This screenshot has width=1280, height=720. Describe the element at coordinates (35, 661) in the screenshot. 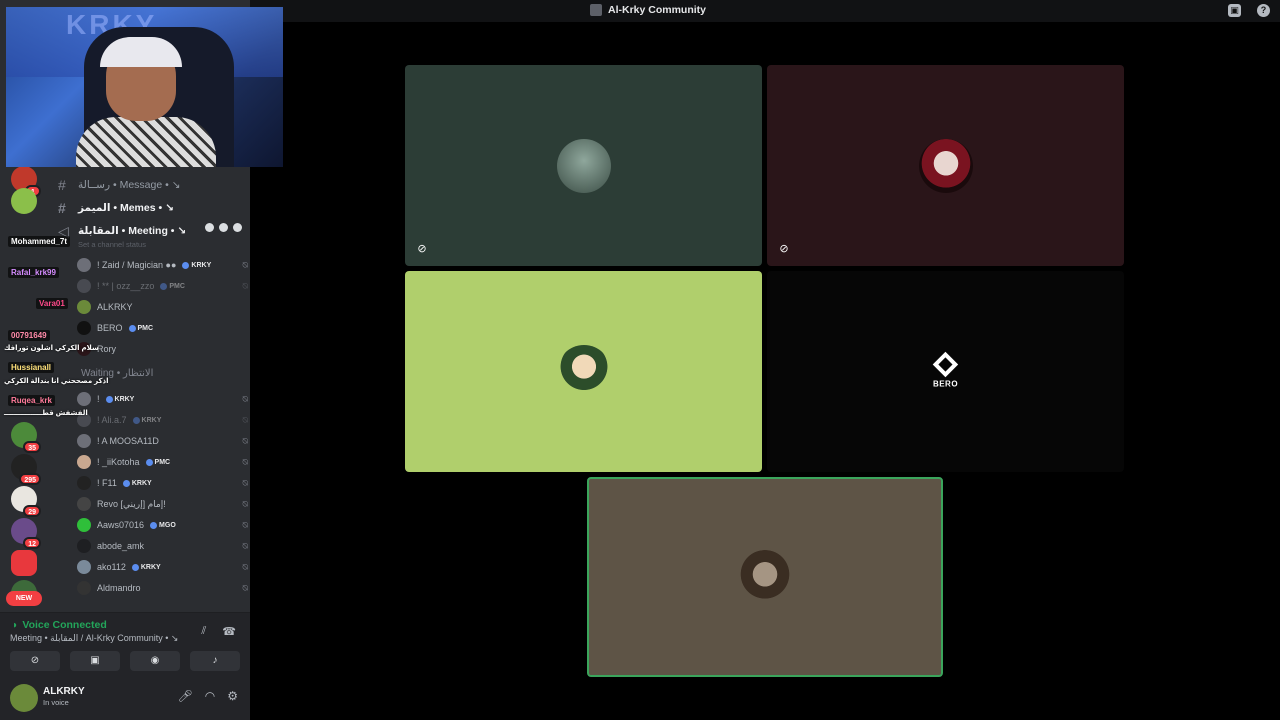

I see `camera-button: ⊘` at that location.